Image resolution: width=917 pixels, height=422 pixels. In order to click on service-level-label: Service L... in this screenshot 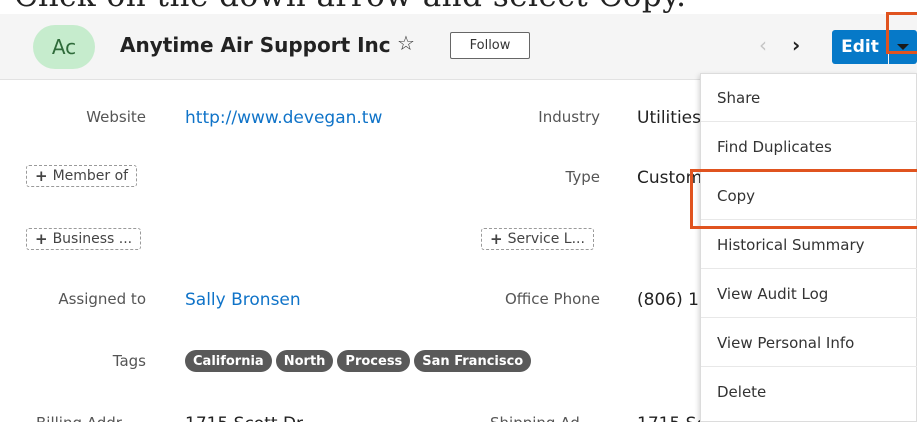, I will do `click(546, 239)`.